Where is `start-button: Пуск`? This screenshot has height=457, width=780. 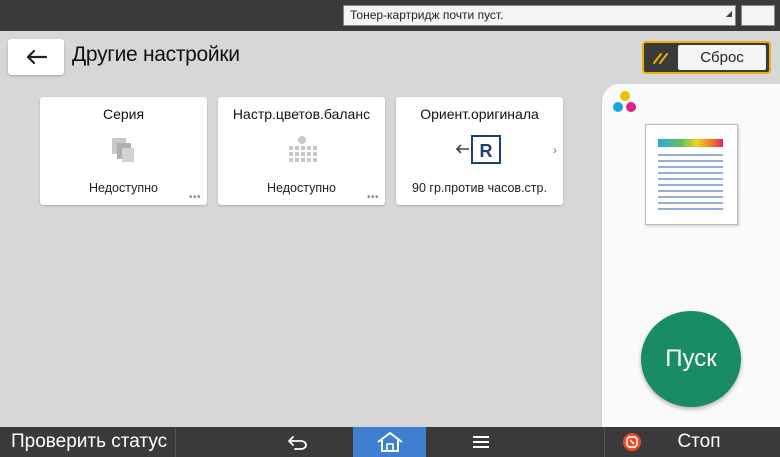
start-button: Пуск is located at coordinates (691, 359).